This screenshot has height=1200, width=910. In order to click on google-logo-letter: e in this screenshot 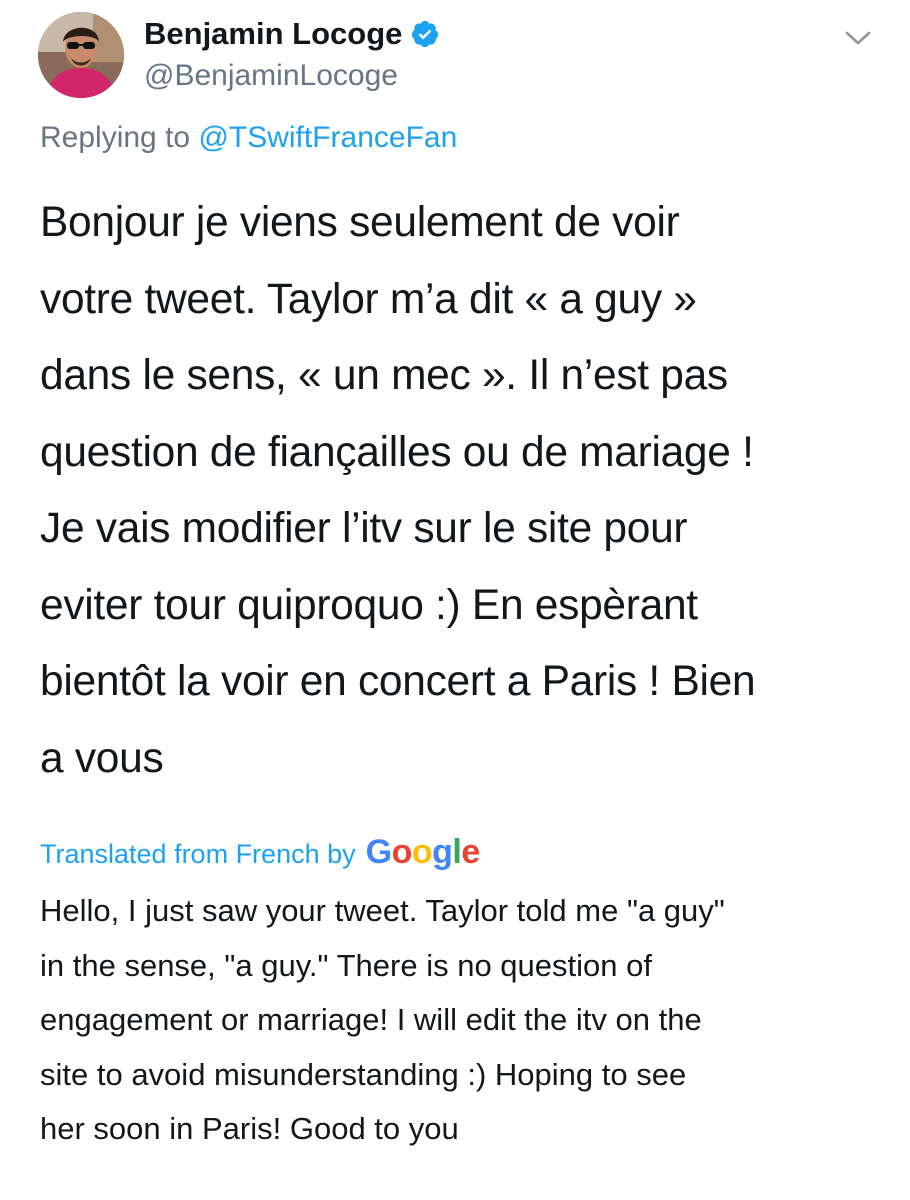, I will do `click(470, 852)`.